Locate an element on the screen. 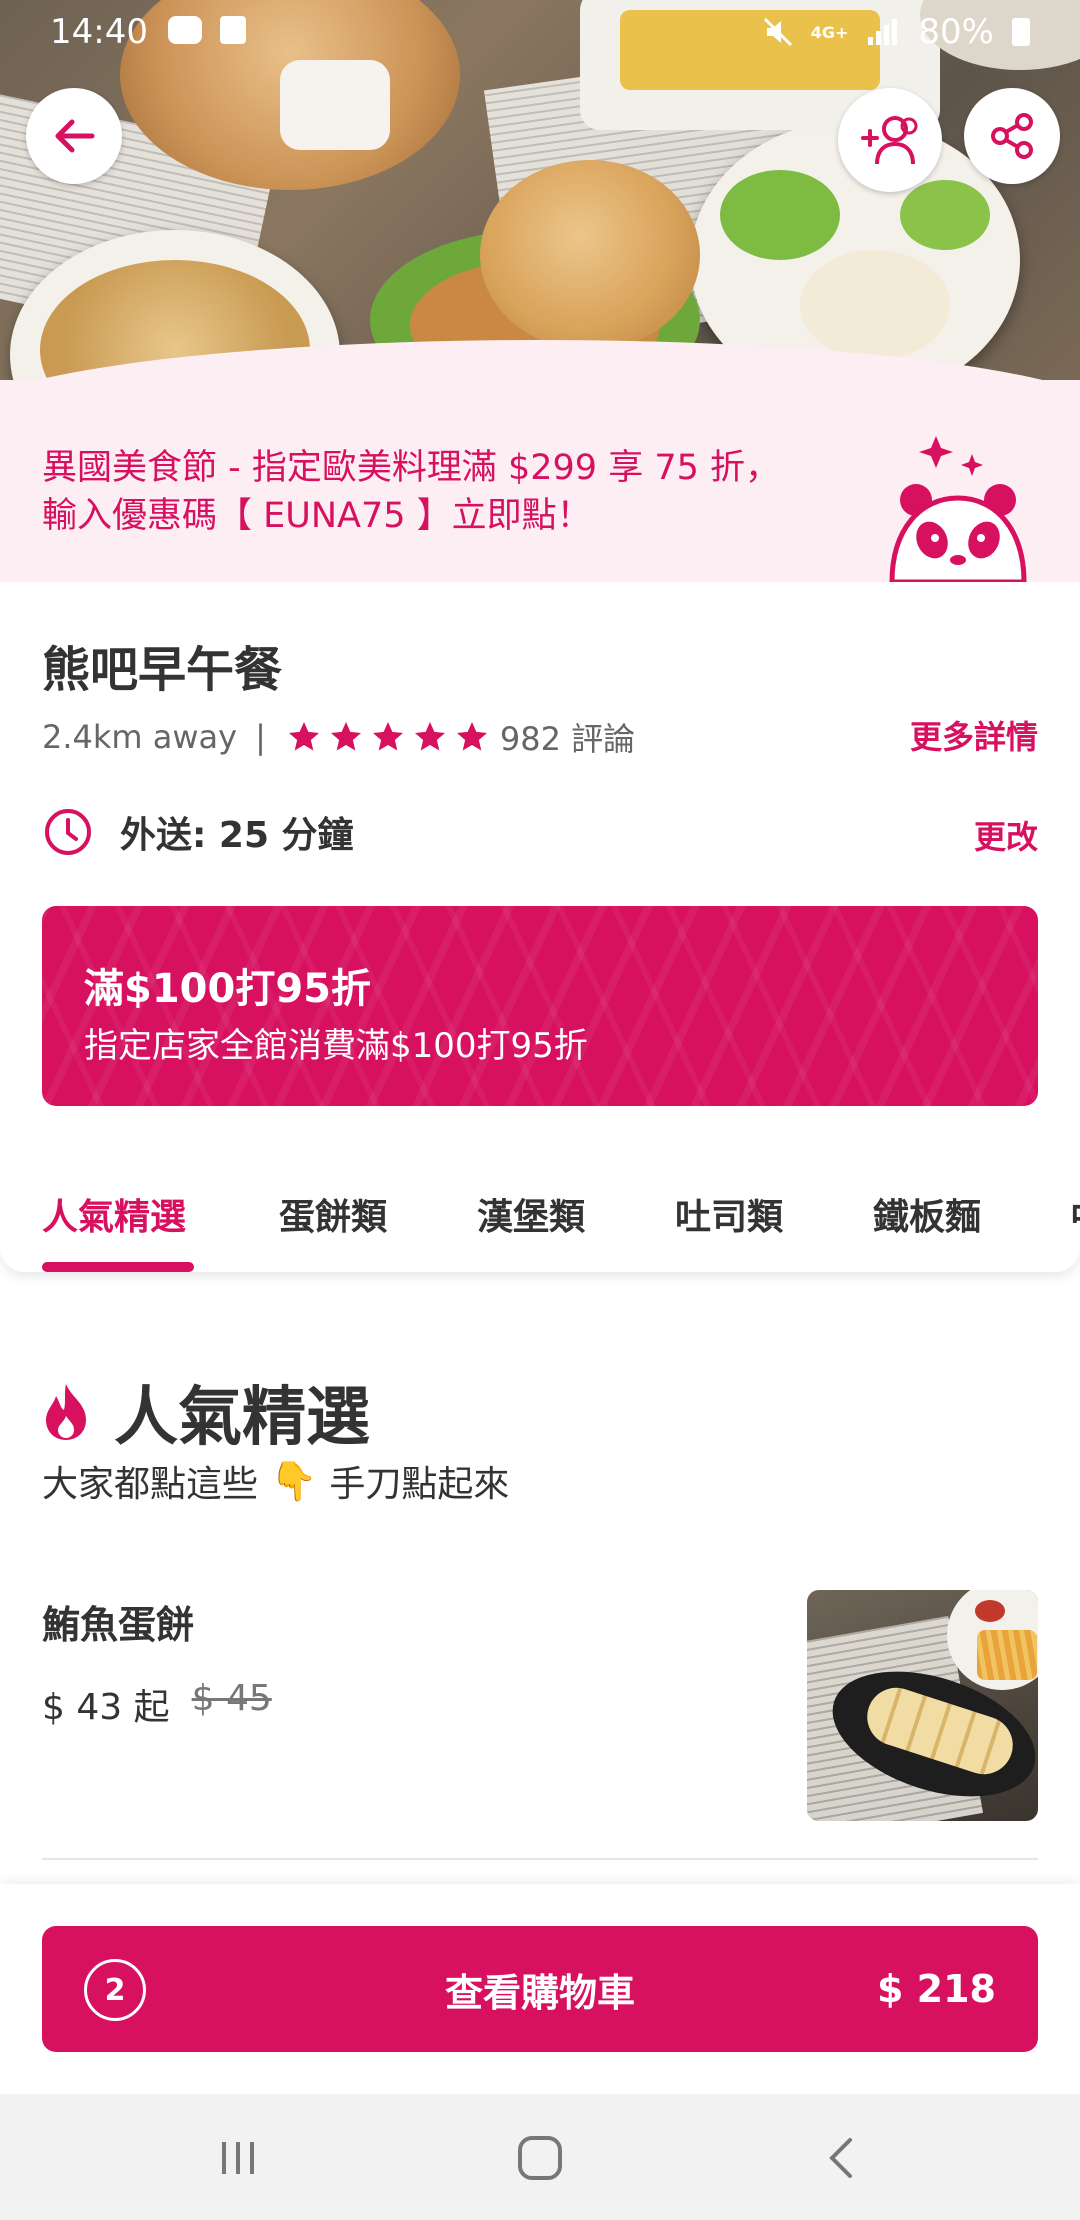  change-delivery-link: 更改 is located at coordinates (1006, 835).